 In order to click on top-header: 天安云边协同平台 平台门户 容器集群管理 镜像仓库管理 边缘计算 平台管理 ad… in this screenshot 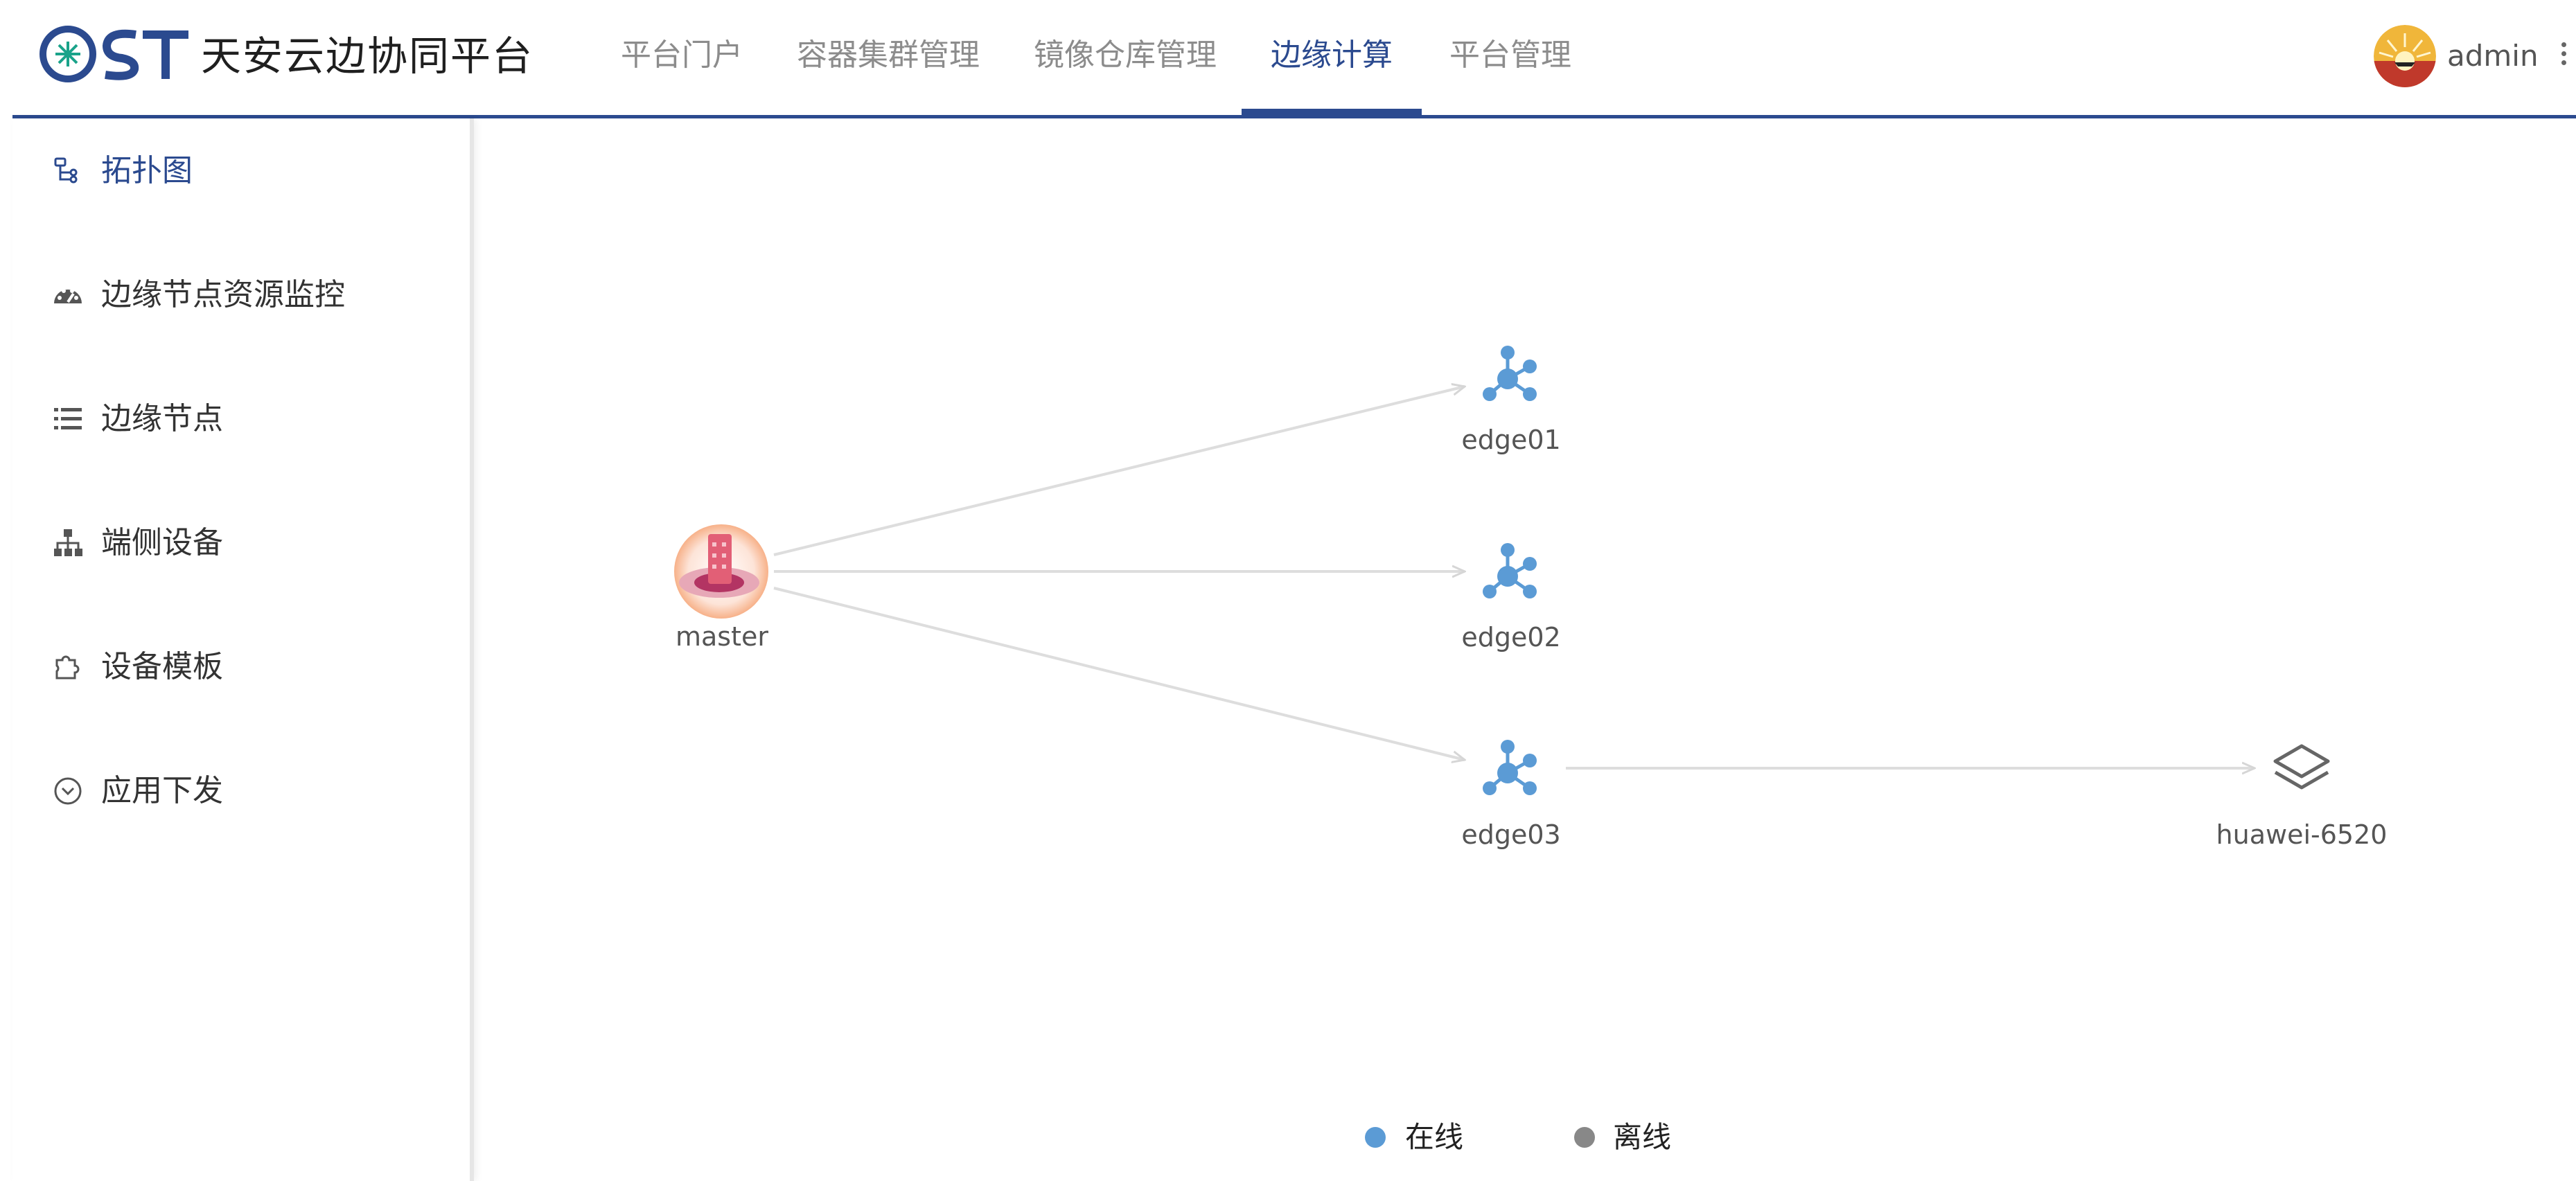, I will do `click(1294, 59)`.